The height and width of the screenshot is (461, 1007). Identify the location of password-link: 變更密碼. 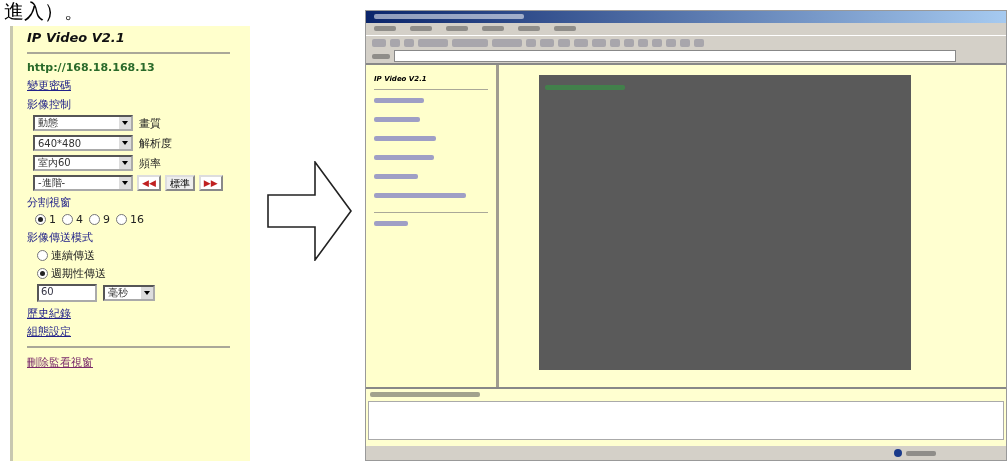
(49, 85).